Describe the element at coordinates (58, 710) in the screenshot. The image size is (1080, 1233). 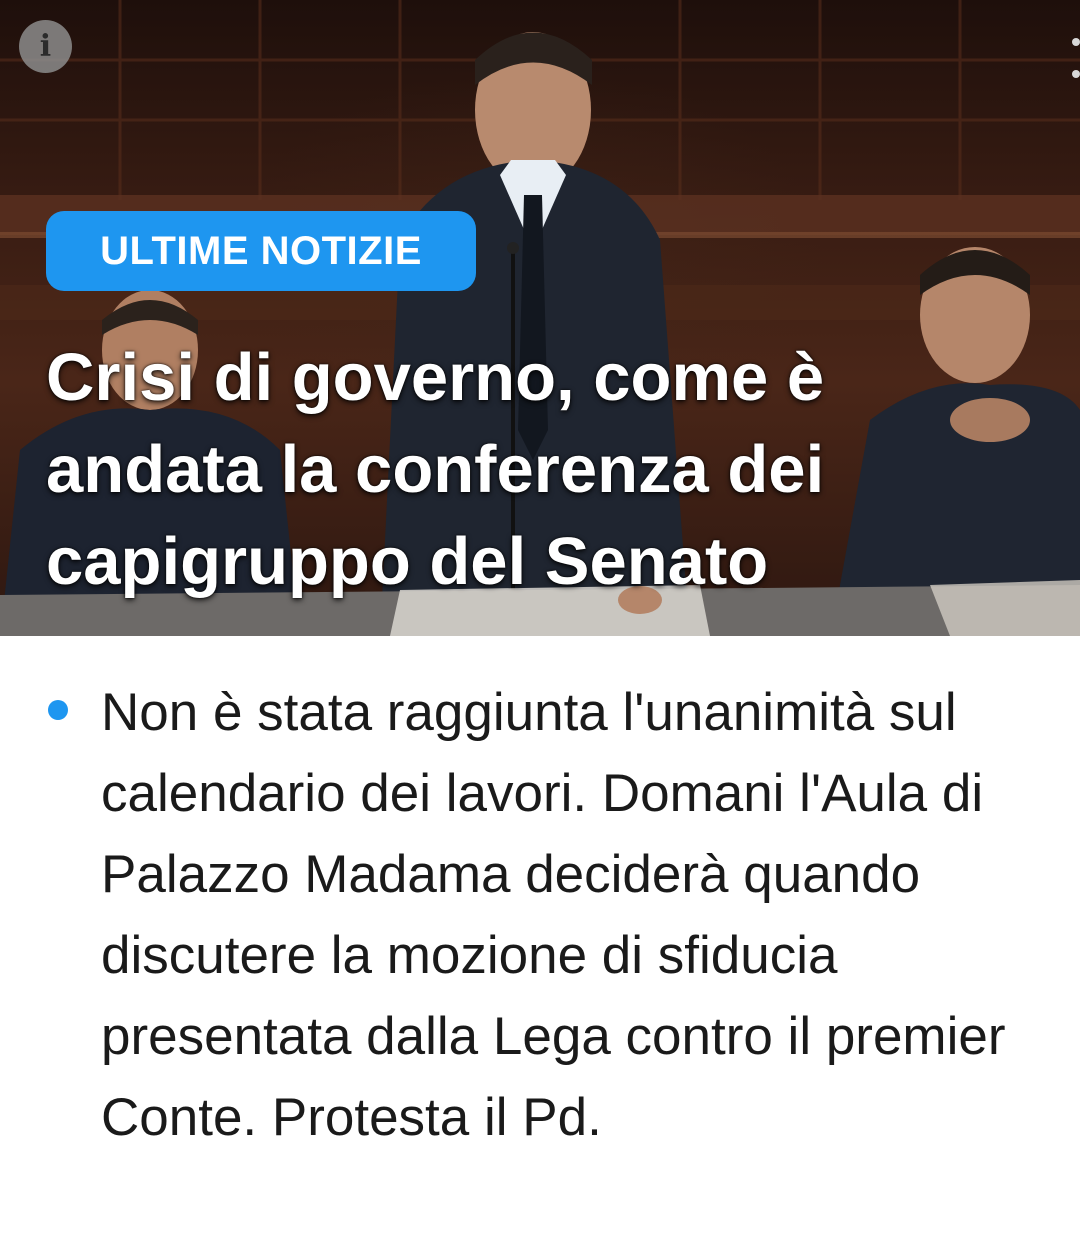
I see `bullet-dot-icon` at that location.